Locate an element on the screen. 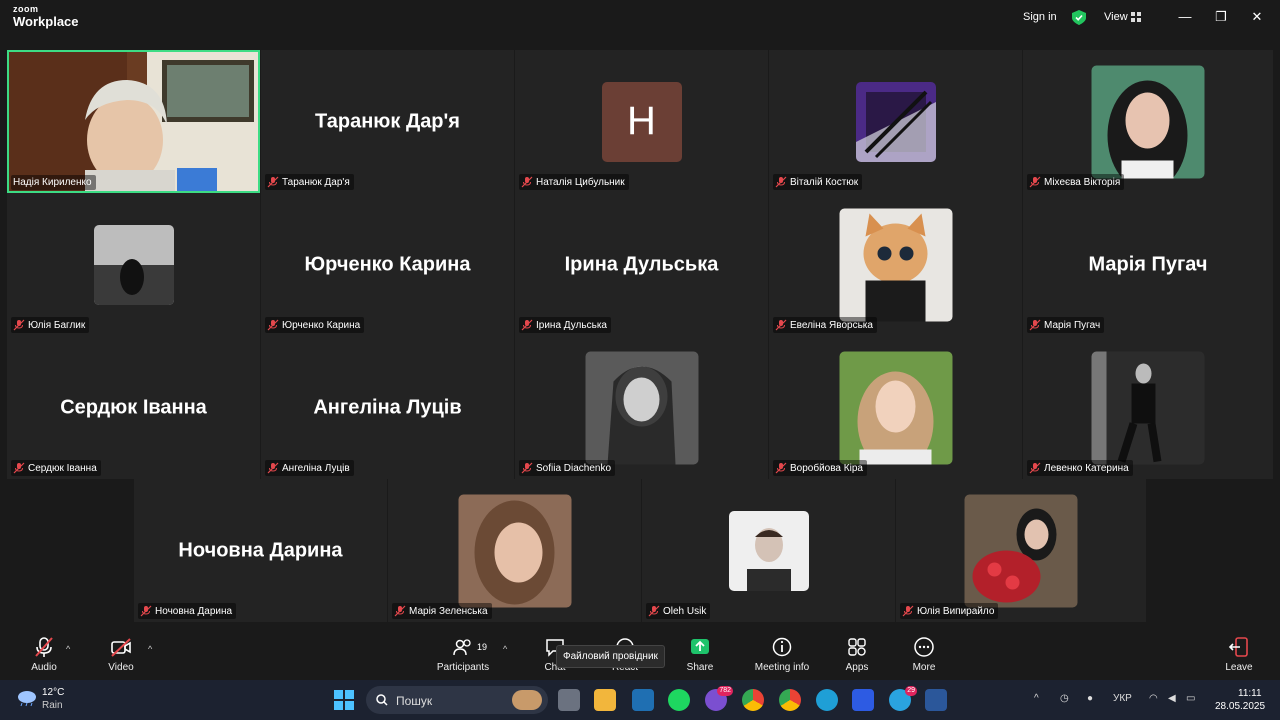  participant-name-plate: Міхеєва Вікторія is located at coordinates (1076, 182).